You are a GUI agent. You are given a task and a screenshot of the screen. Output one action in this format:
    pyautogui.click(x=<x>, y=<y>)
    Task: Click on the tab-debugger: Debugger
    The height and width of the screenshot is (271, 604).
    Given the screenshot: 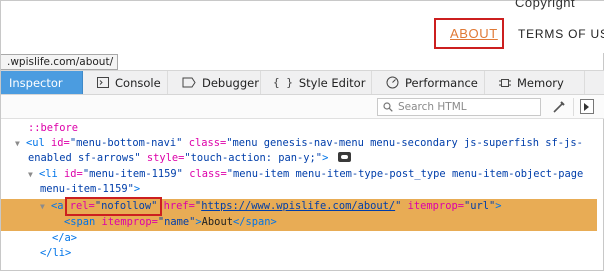 What is the action you would take?
    pyautogui.click(x=214, y=82)
    